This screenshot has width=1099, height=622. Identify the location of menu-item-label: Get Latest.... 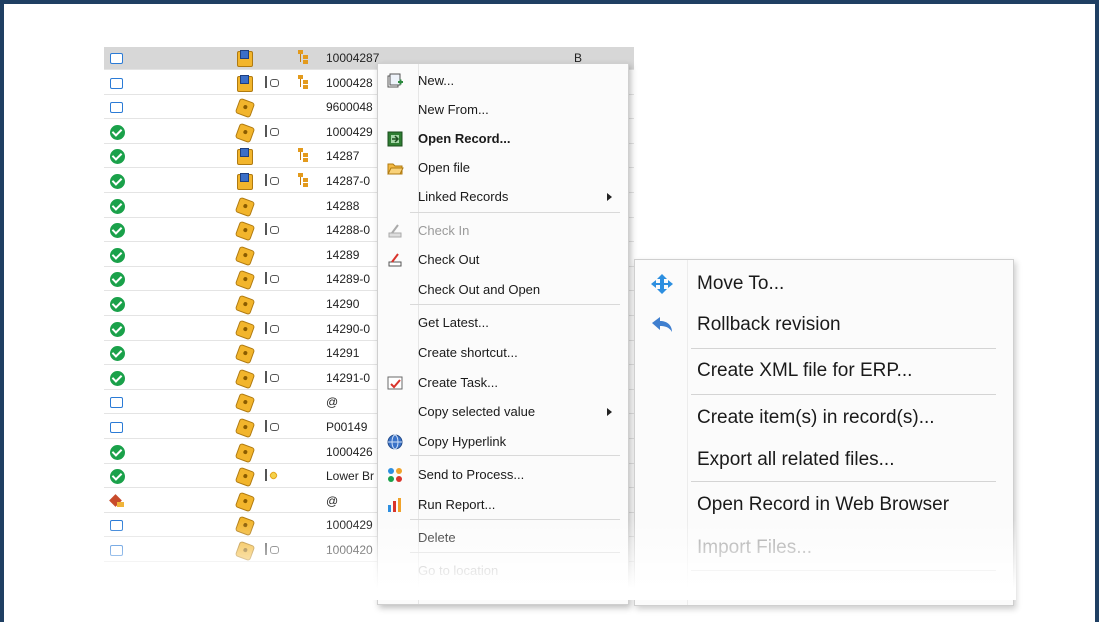
(453, 322).